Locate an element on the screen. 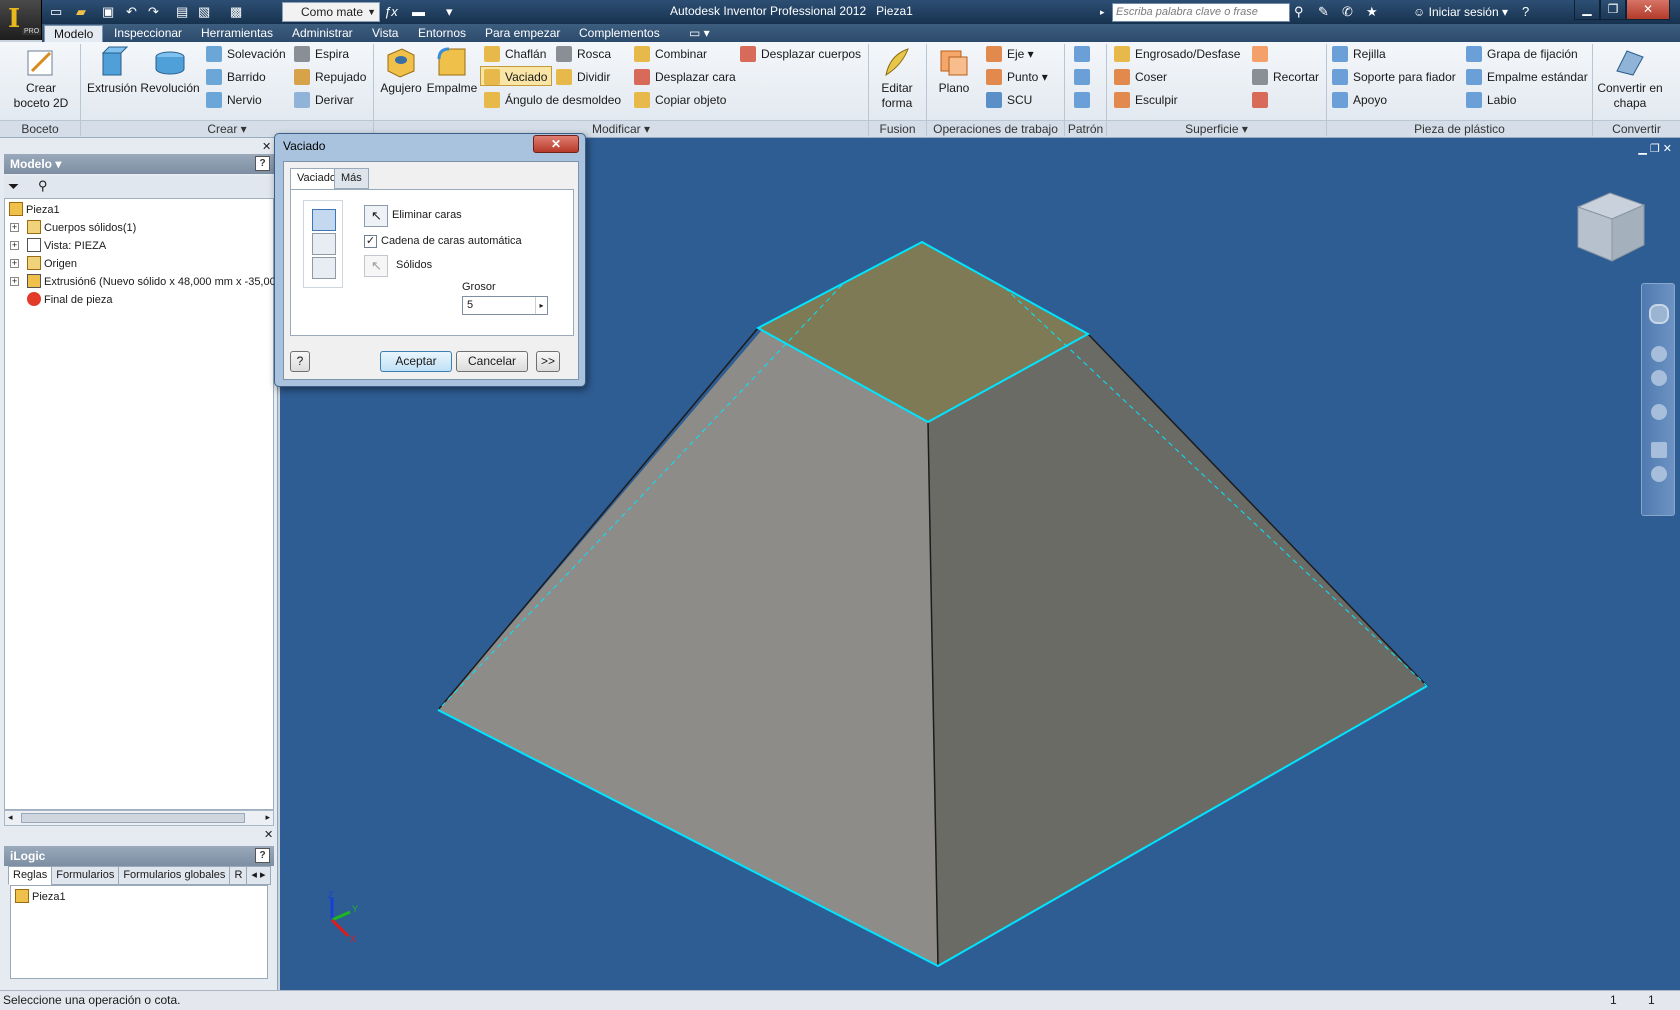 This screenshot has height=1010, width=1680. sweep-button: Barrido is located at coordinates (236, 77).